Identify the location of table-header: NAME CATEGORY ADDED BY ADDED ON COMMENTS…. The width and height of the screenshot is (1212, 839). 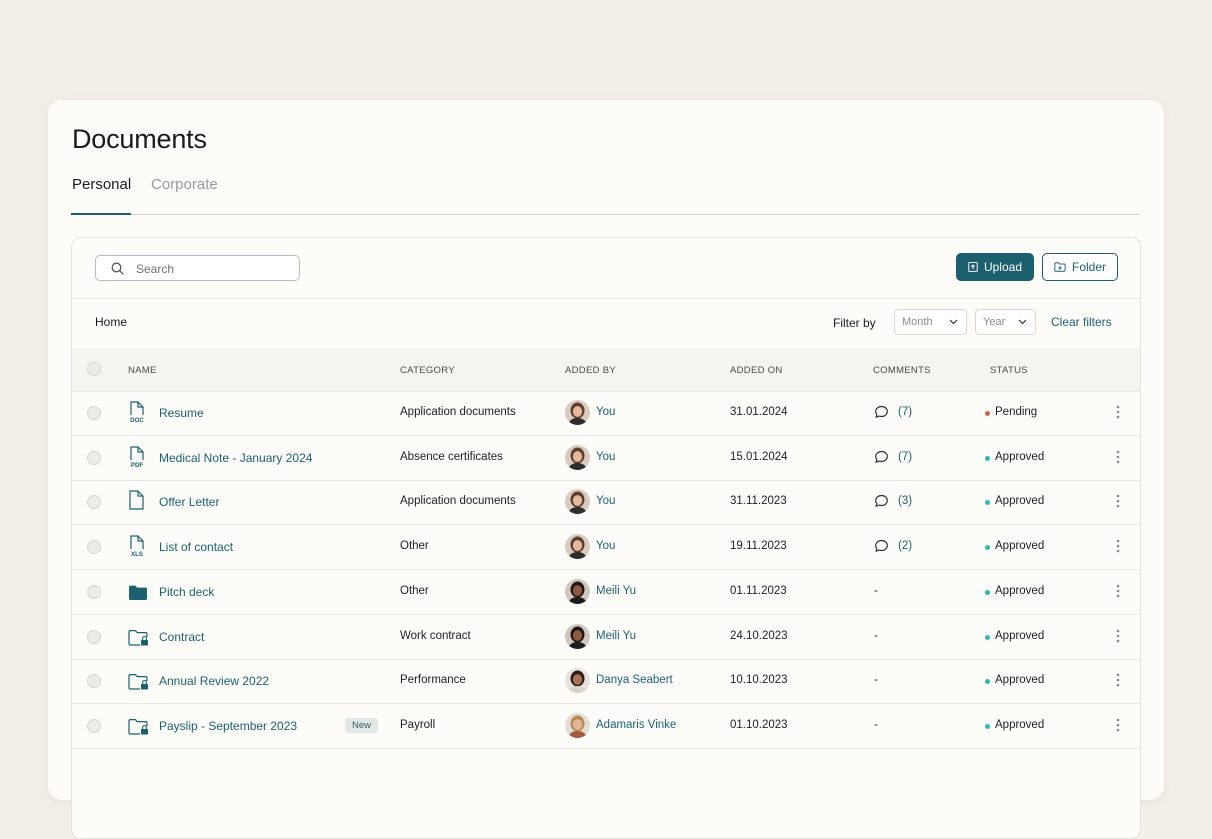
(606, 370).